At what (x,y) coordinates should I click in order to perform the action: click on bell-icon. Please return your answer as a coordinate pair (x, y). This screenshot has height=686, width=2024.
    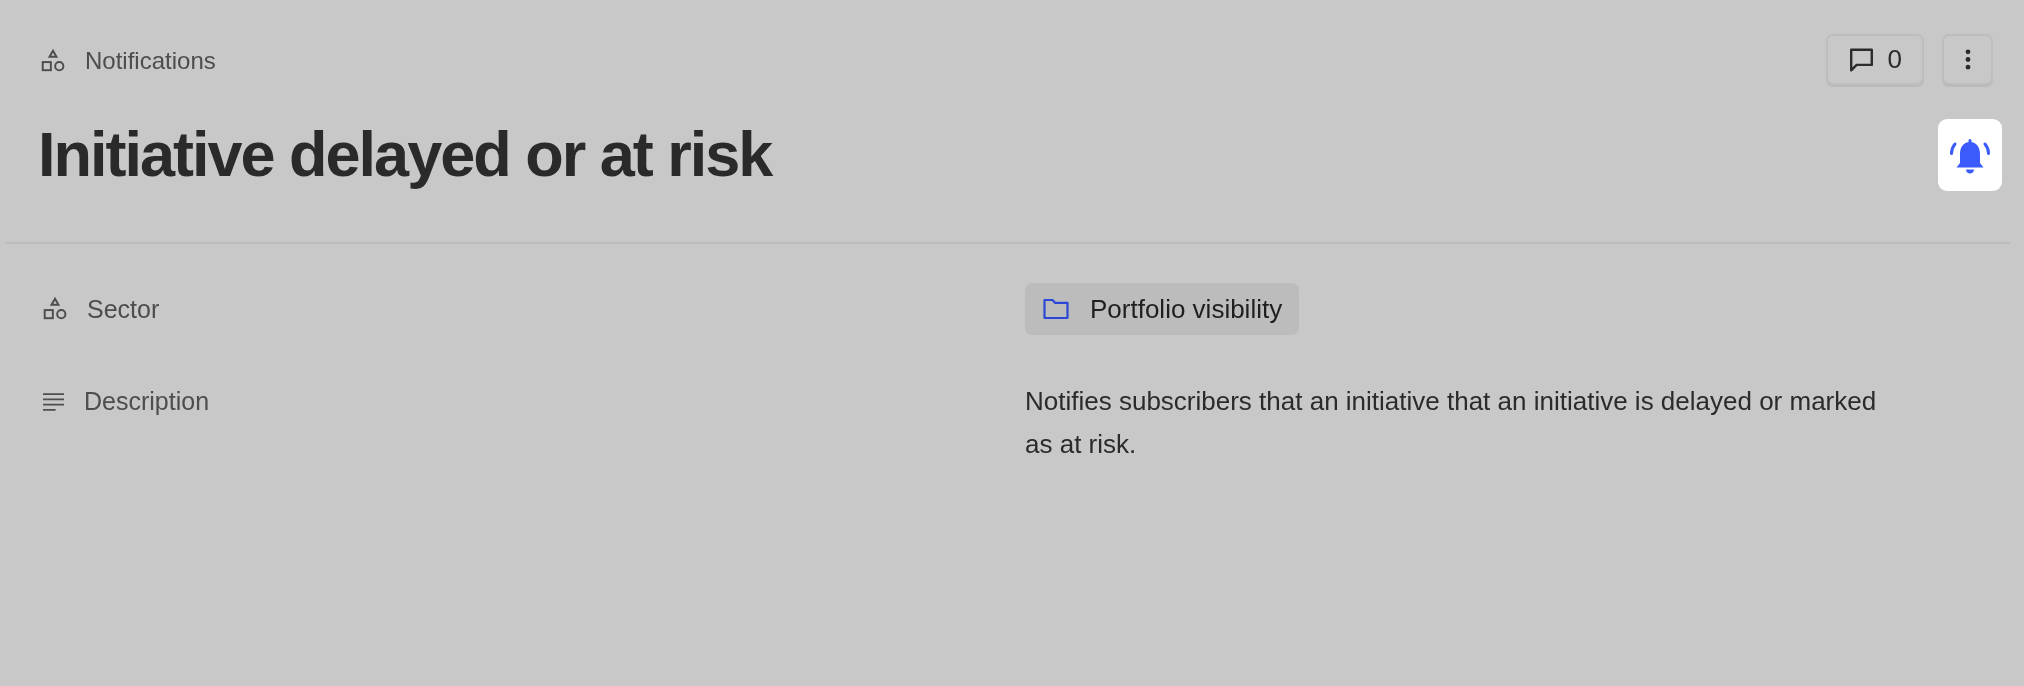
    Looking at the image, I should click on (1970, 155).